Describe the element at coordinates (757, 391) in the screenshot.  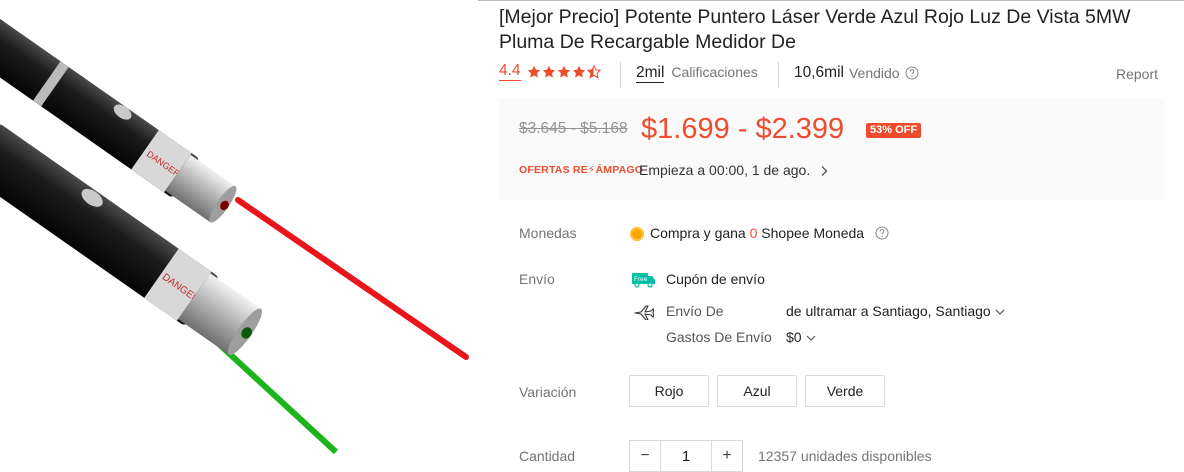
I see `variation-option-azul: Azul` at that location.